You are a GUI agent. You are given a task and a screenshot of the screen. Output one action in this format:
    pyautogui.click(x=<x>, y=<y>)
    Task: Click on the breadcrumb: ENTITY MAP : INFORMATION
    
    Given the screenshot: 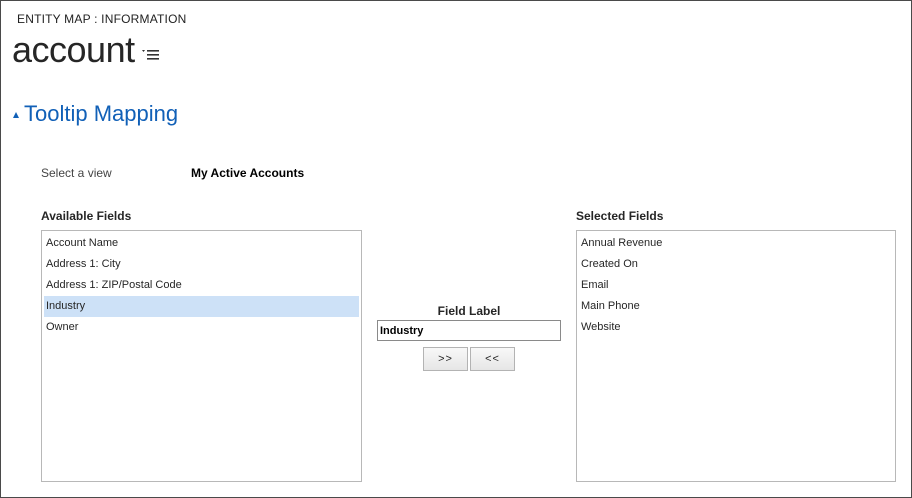 What is the action you would take?
    pyautogui.click(x=102, y=19)
    